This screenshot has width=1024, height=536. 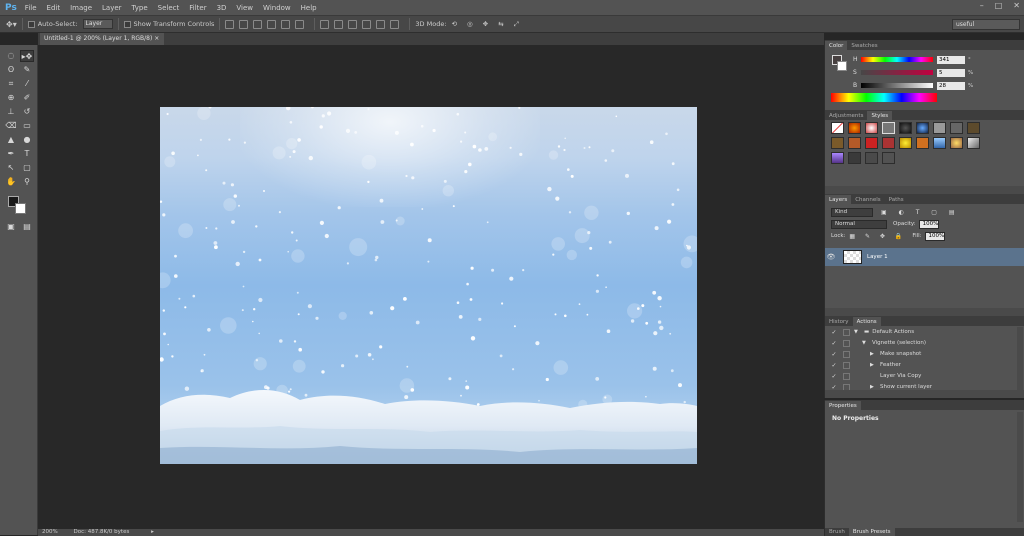 I want to click on tab-swatches: Swatches, so click(x=864, y=45).